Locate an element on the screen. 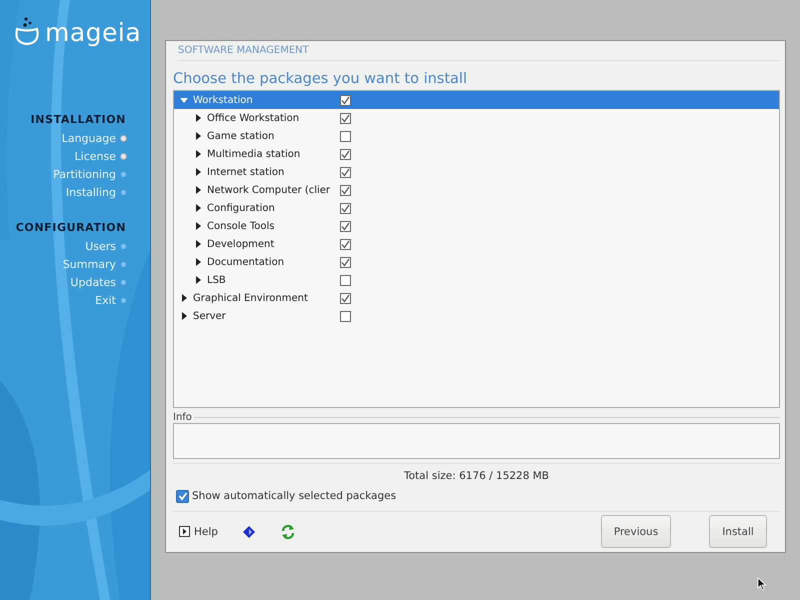 The width and height of the screenshot is (800, 600). tree-row: Server is located at coordinates (476, 316).